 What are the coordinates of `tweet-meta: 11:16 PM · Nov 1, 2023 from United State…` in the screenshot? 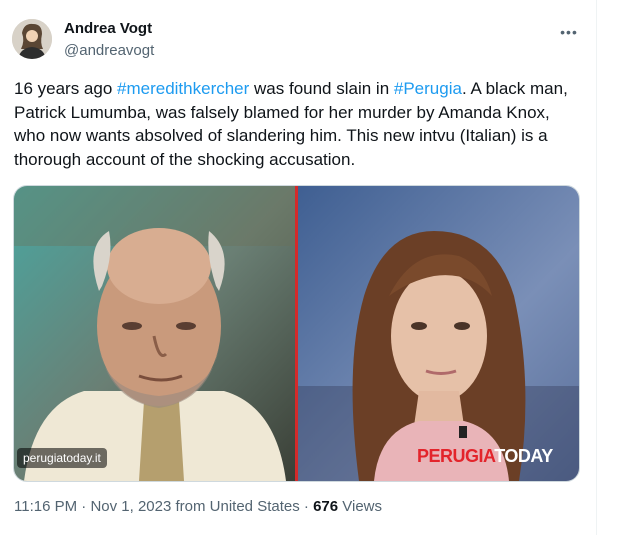 It's located at (198, 506).